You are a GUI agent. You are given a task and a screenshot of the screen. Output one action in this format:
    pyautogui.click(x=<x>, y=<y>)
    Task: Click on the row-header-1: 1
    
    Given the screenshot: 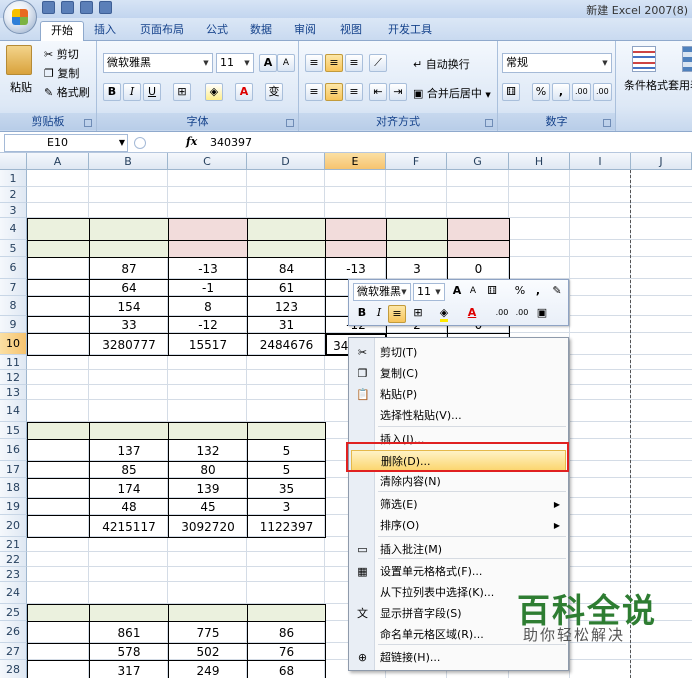 What is the action you would take?
    pyautogui.click(x=13, y=178)
    